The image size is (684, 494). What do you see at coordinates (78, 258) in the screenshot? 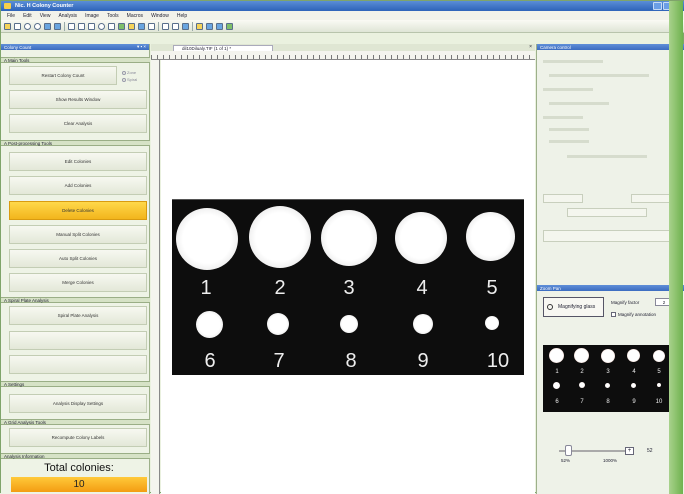
I see `auto-split-colonies-button: Auto Split Colonies` at bounding box center [78, 258].